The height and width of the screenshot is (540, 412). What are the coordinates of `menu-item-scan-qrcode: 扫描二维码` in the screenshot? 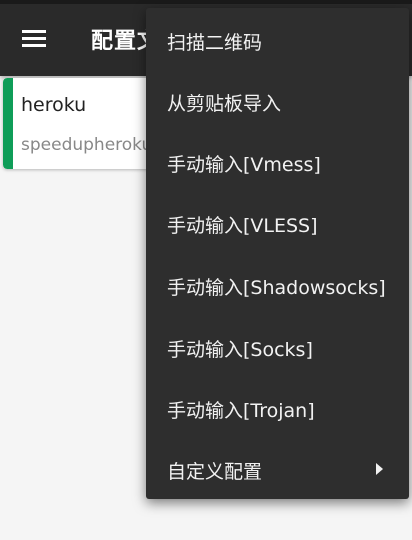 It's located at (277, 40).